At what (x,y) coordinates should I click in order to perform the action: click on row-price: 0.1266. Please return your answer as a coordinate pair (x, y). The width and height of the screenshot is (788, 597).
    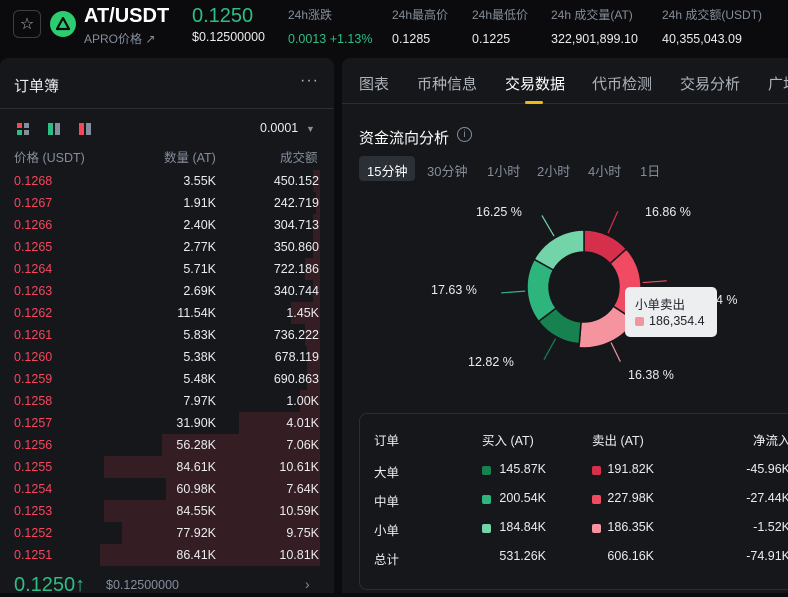
    Looking at the image, I should click on (33, 225).